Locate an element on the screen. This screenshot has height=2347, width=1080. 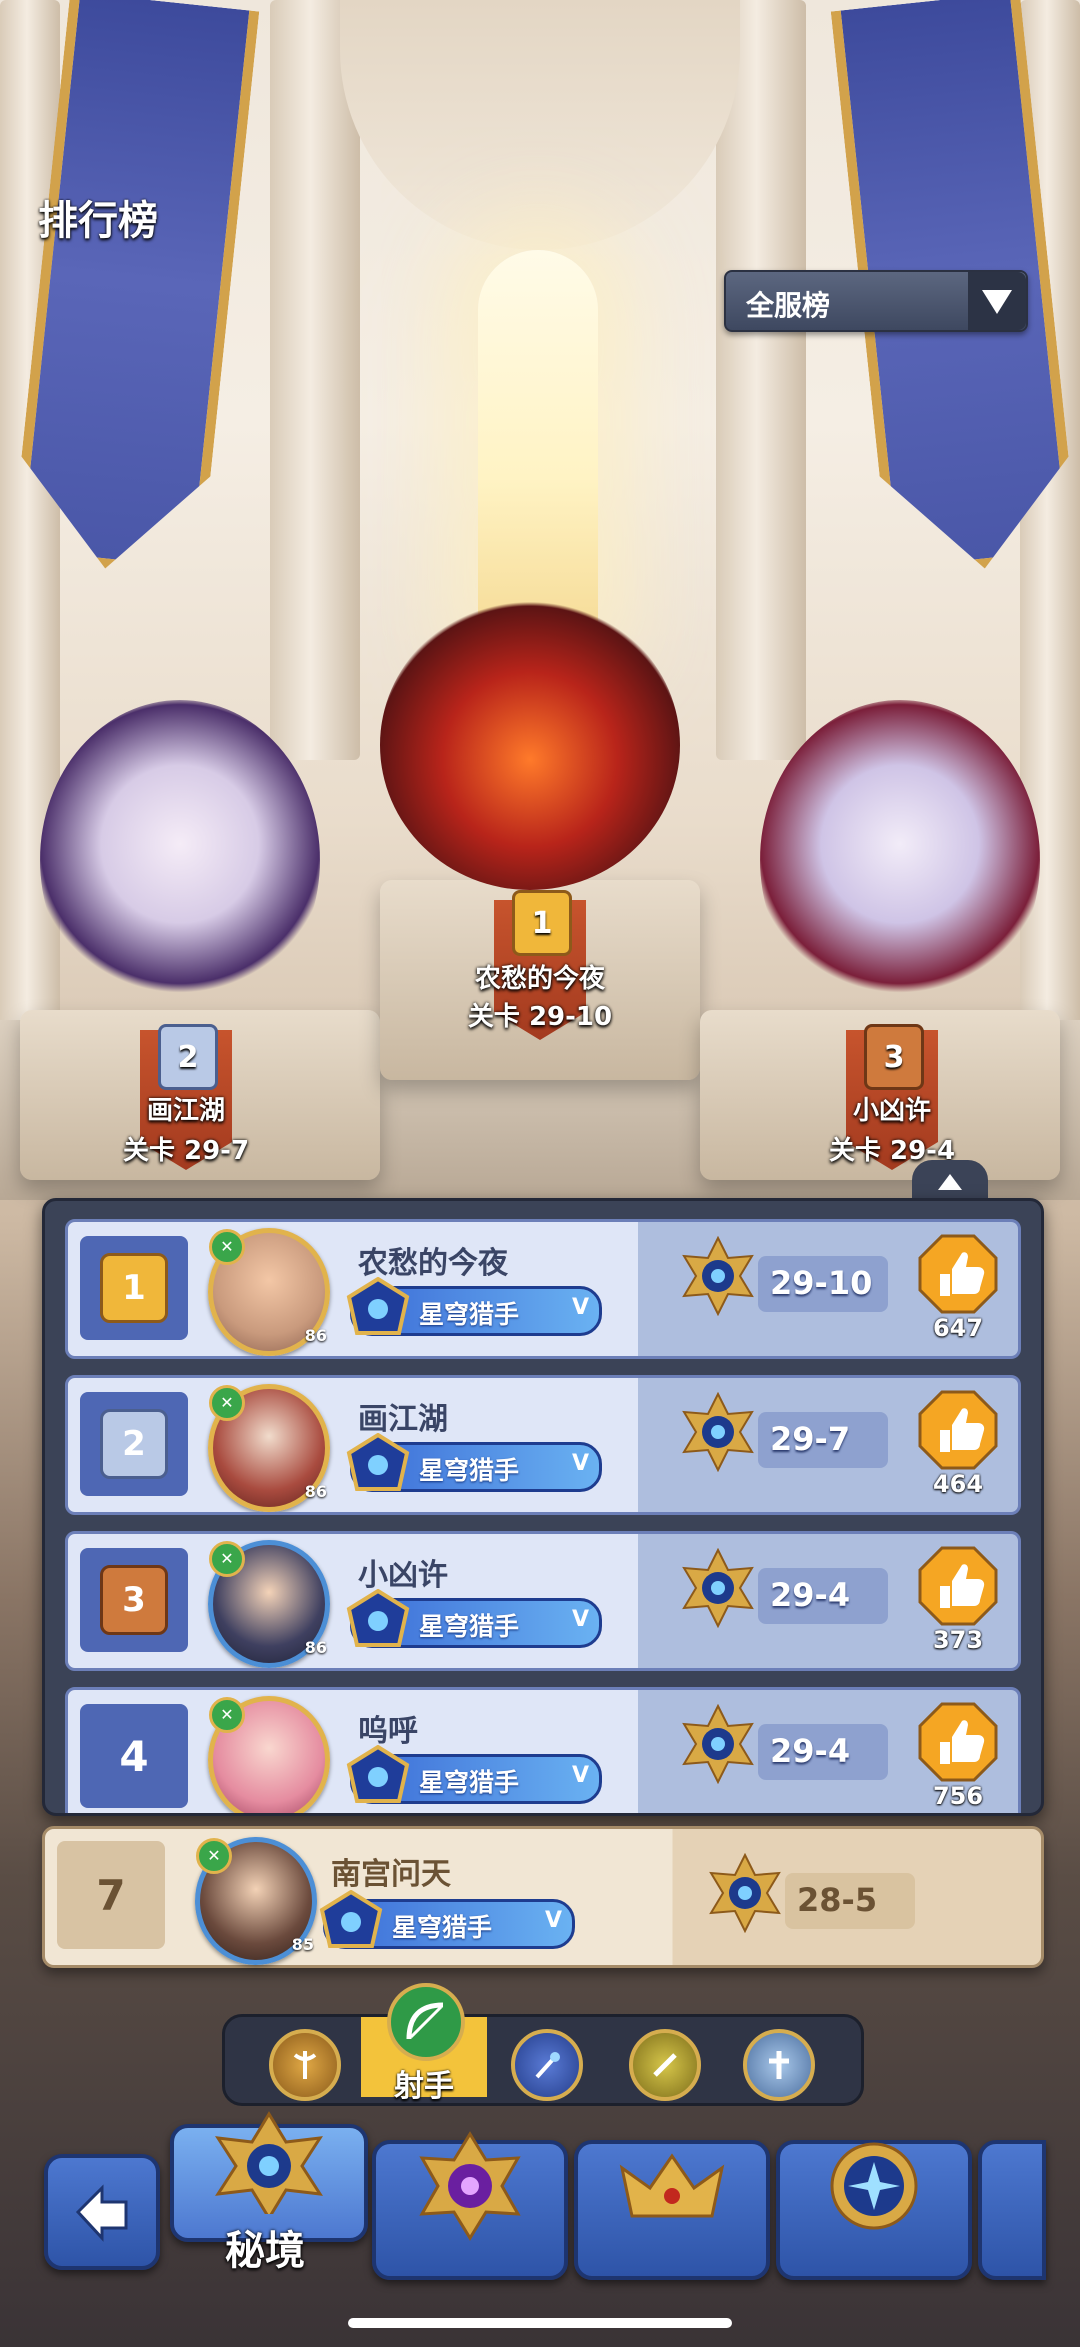
chevron-up-icon is located at coordinates (950, 1182).